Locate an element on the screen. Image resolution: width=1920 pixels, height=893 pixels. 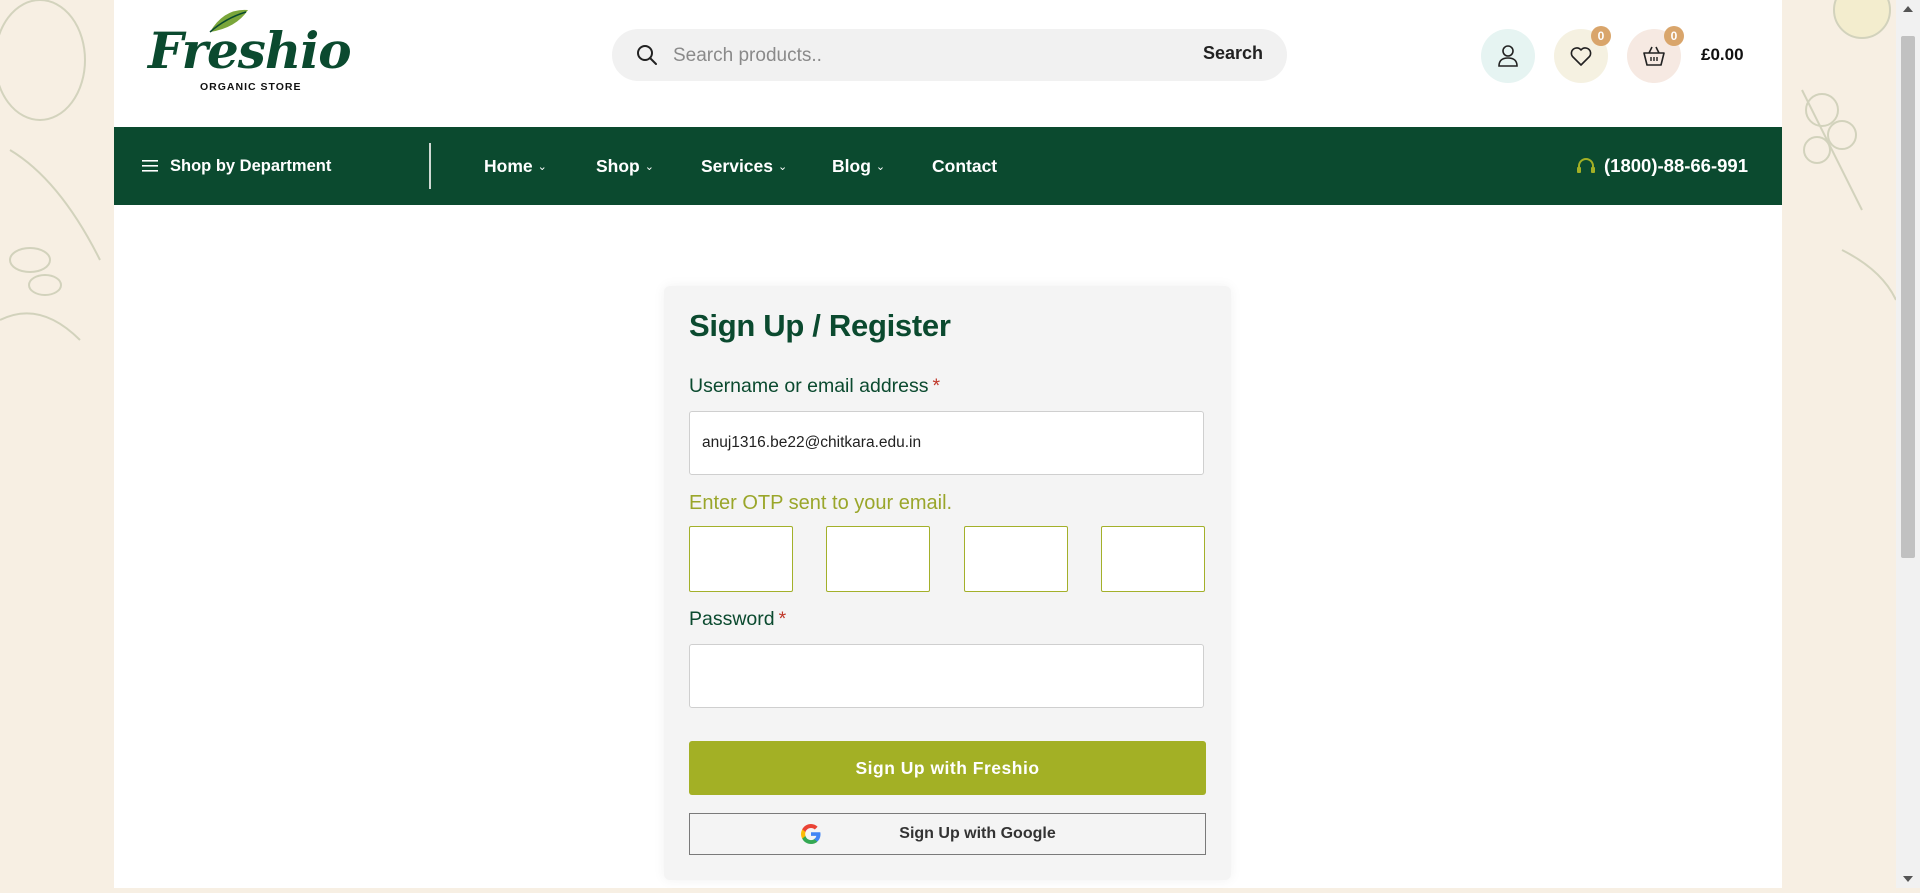
search-bar: Search is located at coordinates (949, 55).